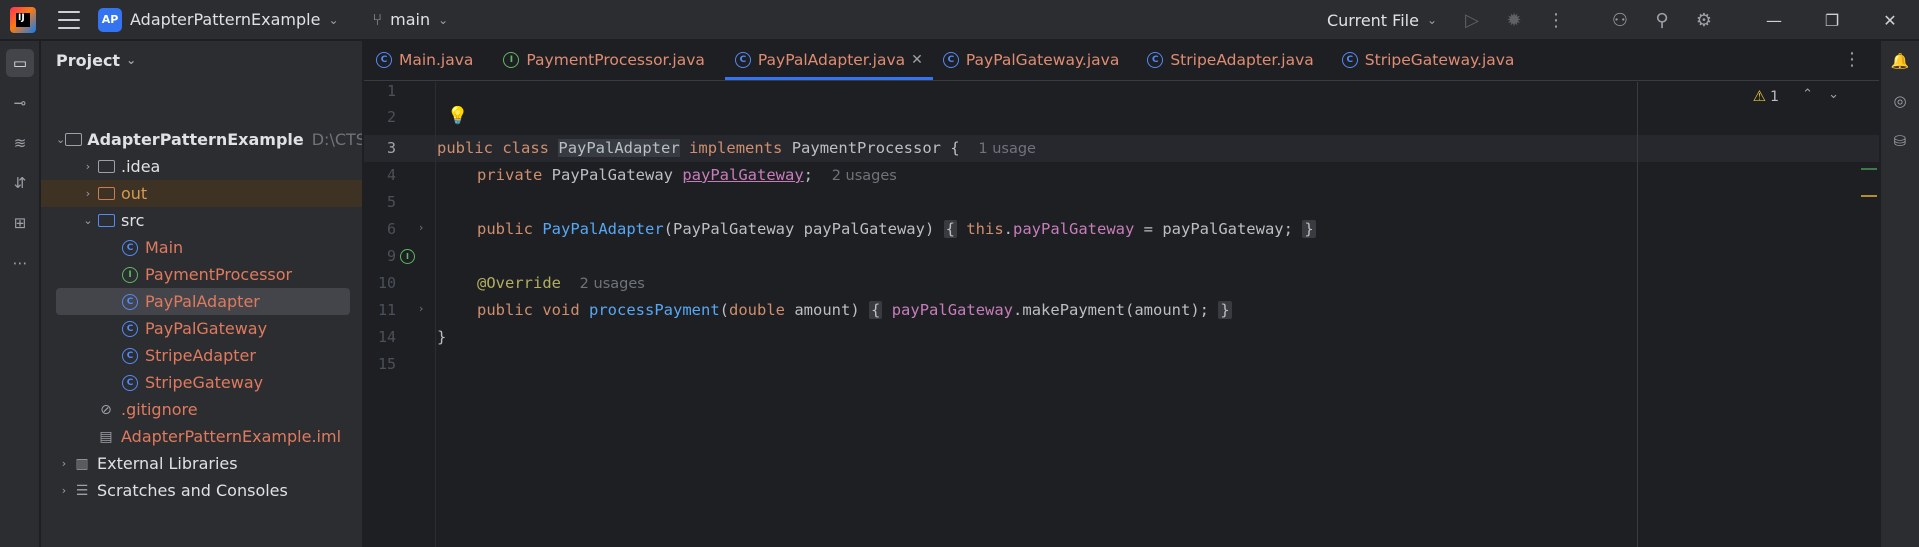 The width and height of the screenshot is (1919, 547). Describe the element at coordinates (1373, 20) in the screenshot. I see `run-config-selector: Current File` at that location.